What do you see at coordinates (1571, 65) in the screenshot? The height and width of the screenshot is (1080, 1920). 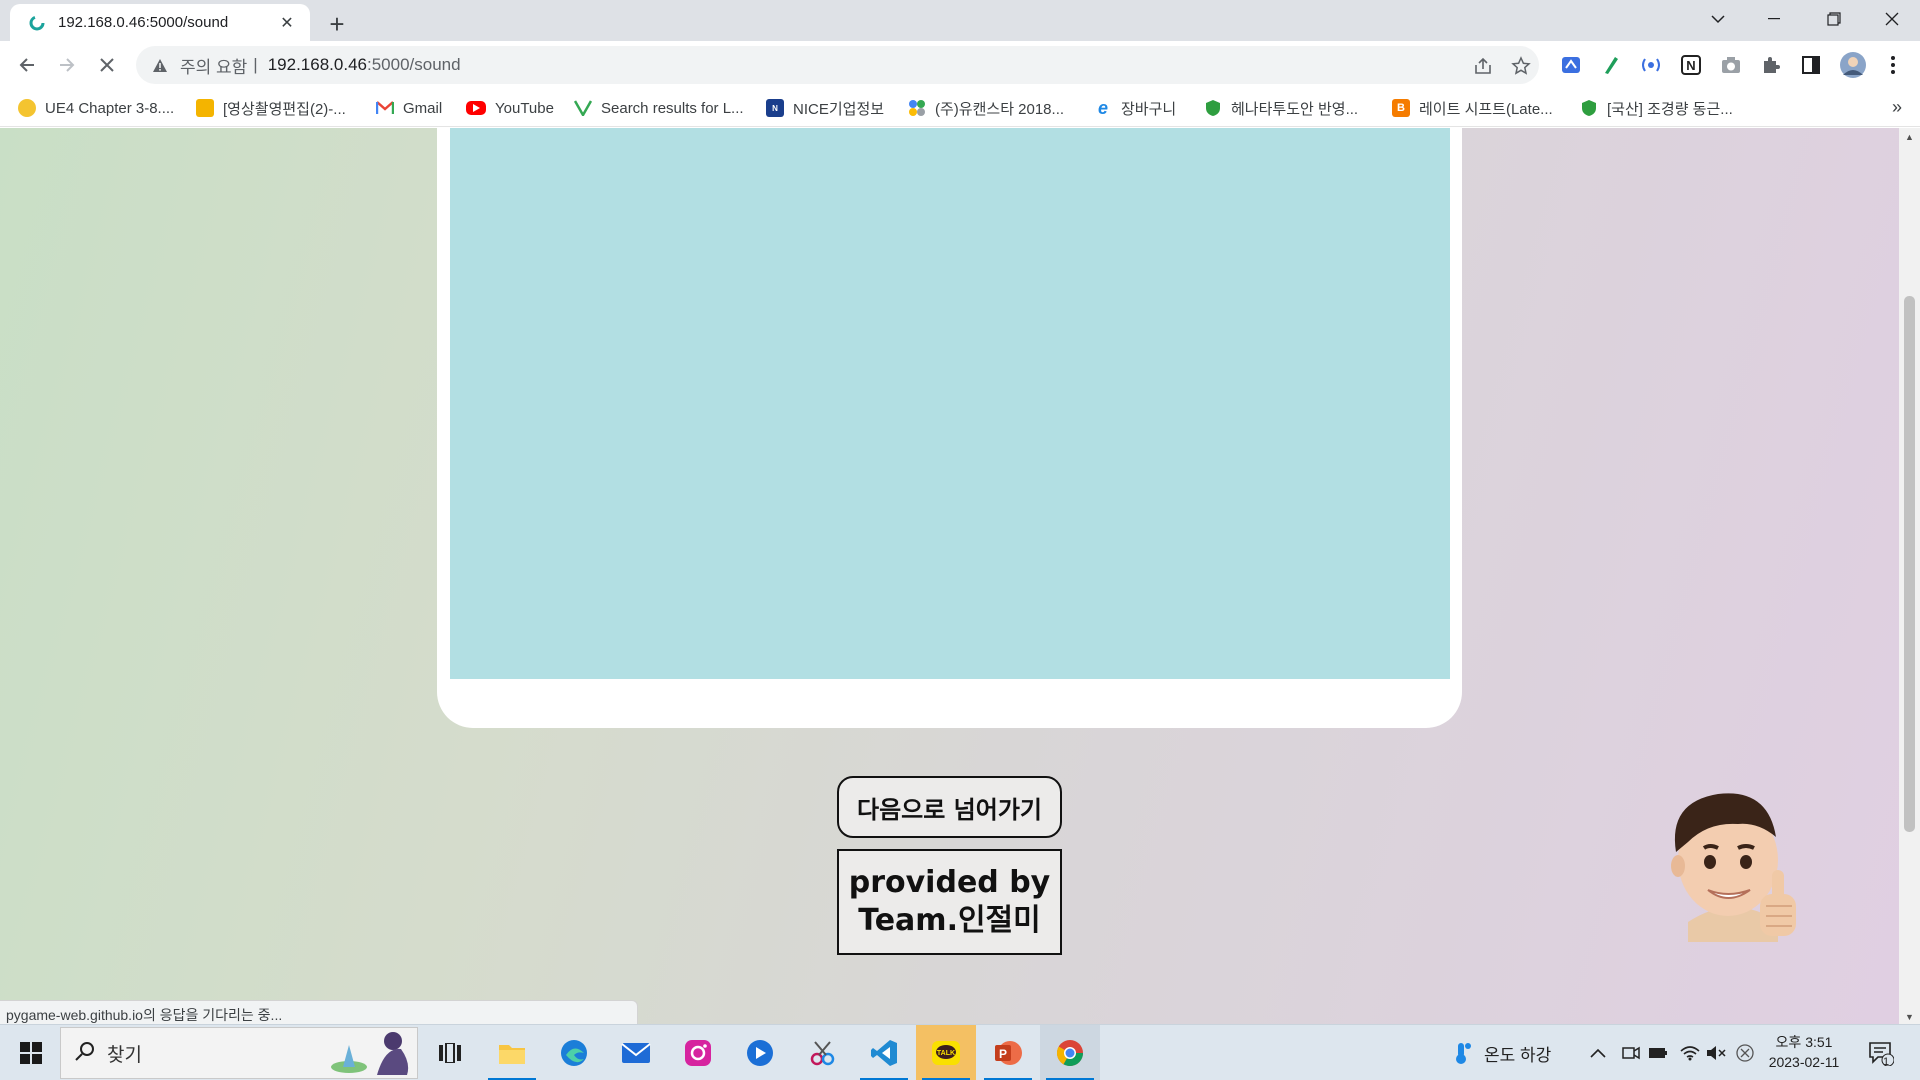 I see `extension-blue-icon` at bounding box center [1571, 65].